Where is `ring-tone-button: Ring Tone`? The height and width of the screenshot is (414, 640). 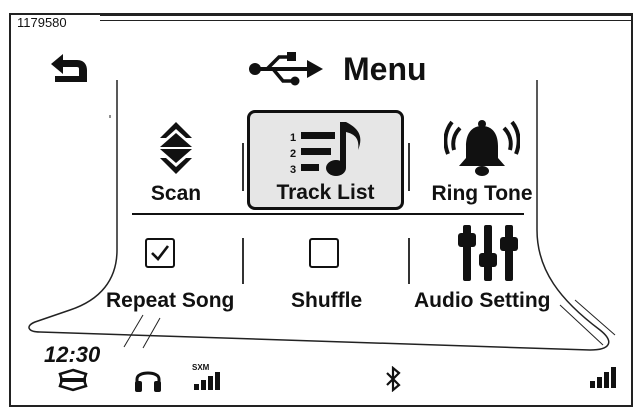
ring-tone-button: Ring Tone is located at coordinates (482, 164).